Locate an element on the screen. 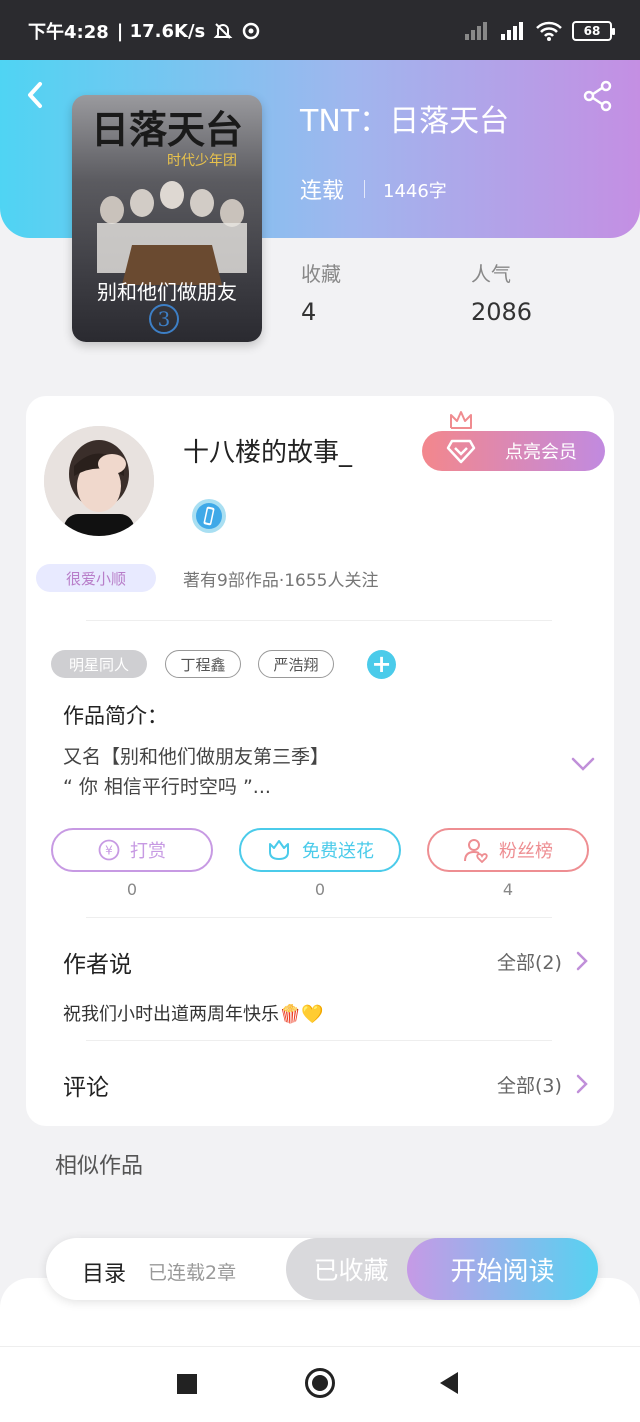  send-flower-label: 免费送花 is located at coordinates (338, 851).